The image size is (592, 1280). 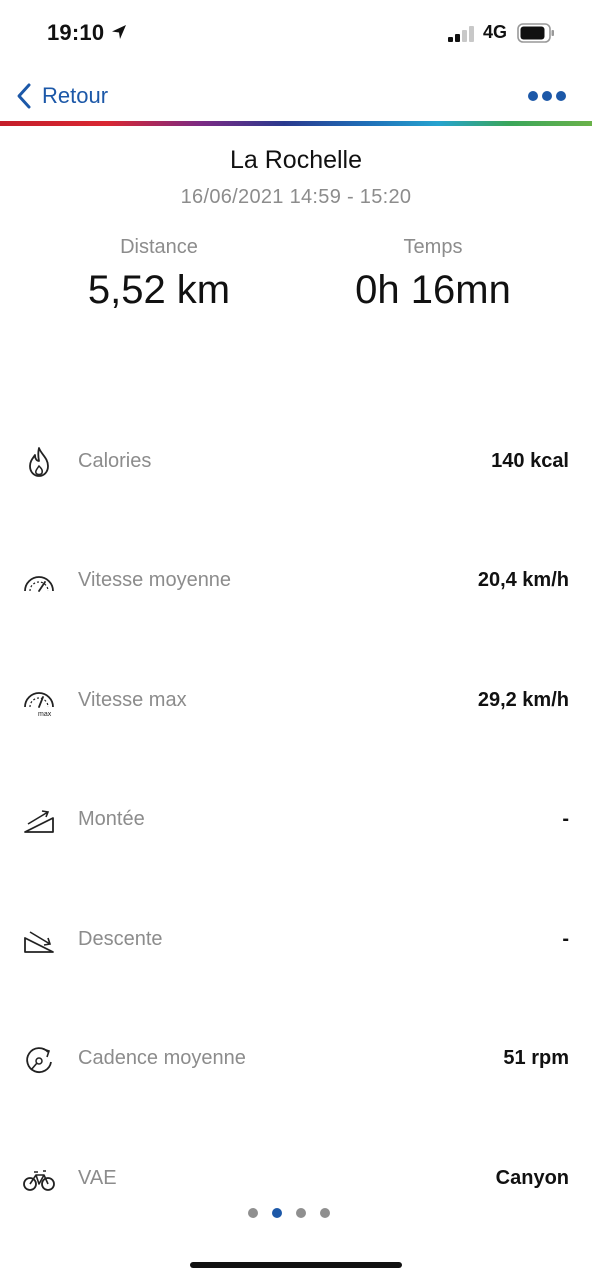 I want to click on metric-row-cadence-moyenne: Cadence moyenne 51 rpm, so click(x=296, y=1059).